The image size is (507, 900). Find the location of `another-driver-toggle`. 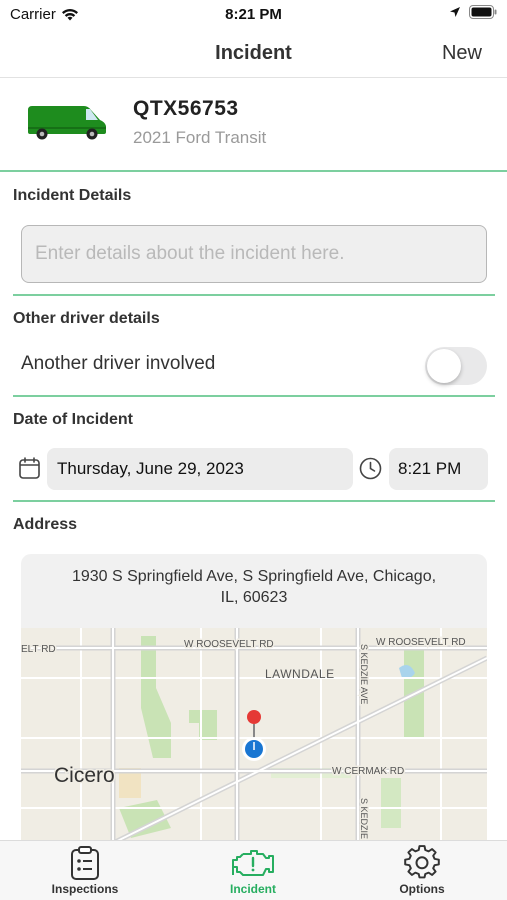

another-driver-toggle is located at coordinates (456, 366).